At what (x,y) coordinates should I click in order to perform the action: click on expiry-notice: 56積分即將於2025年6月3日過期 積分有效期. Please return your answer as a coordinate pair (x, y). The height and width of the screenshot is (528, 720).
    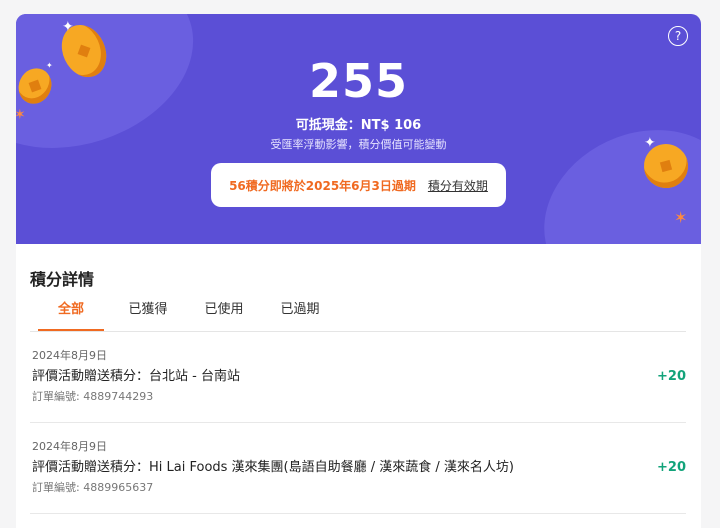
    Looking at the image, I should click on (358, 185).